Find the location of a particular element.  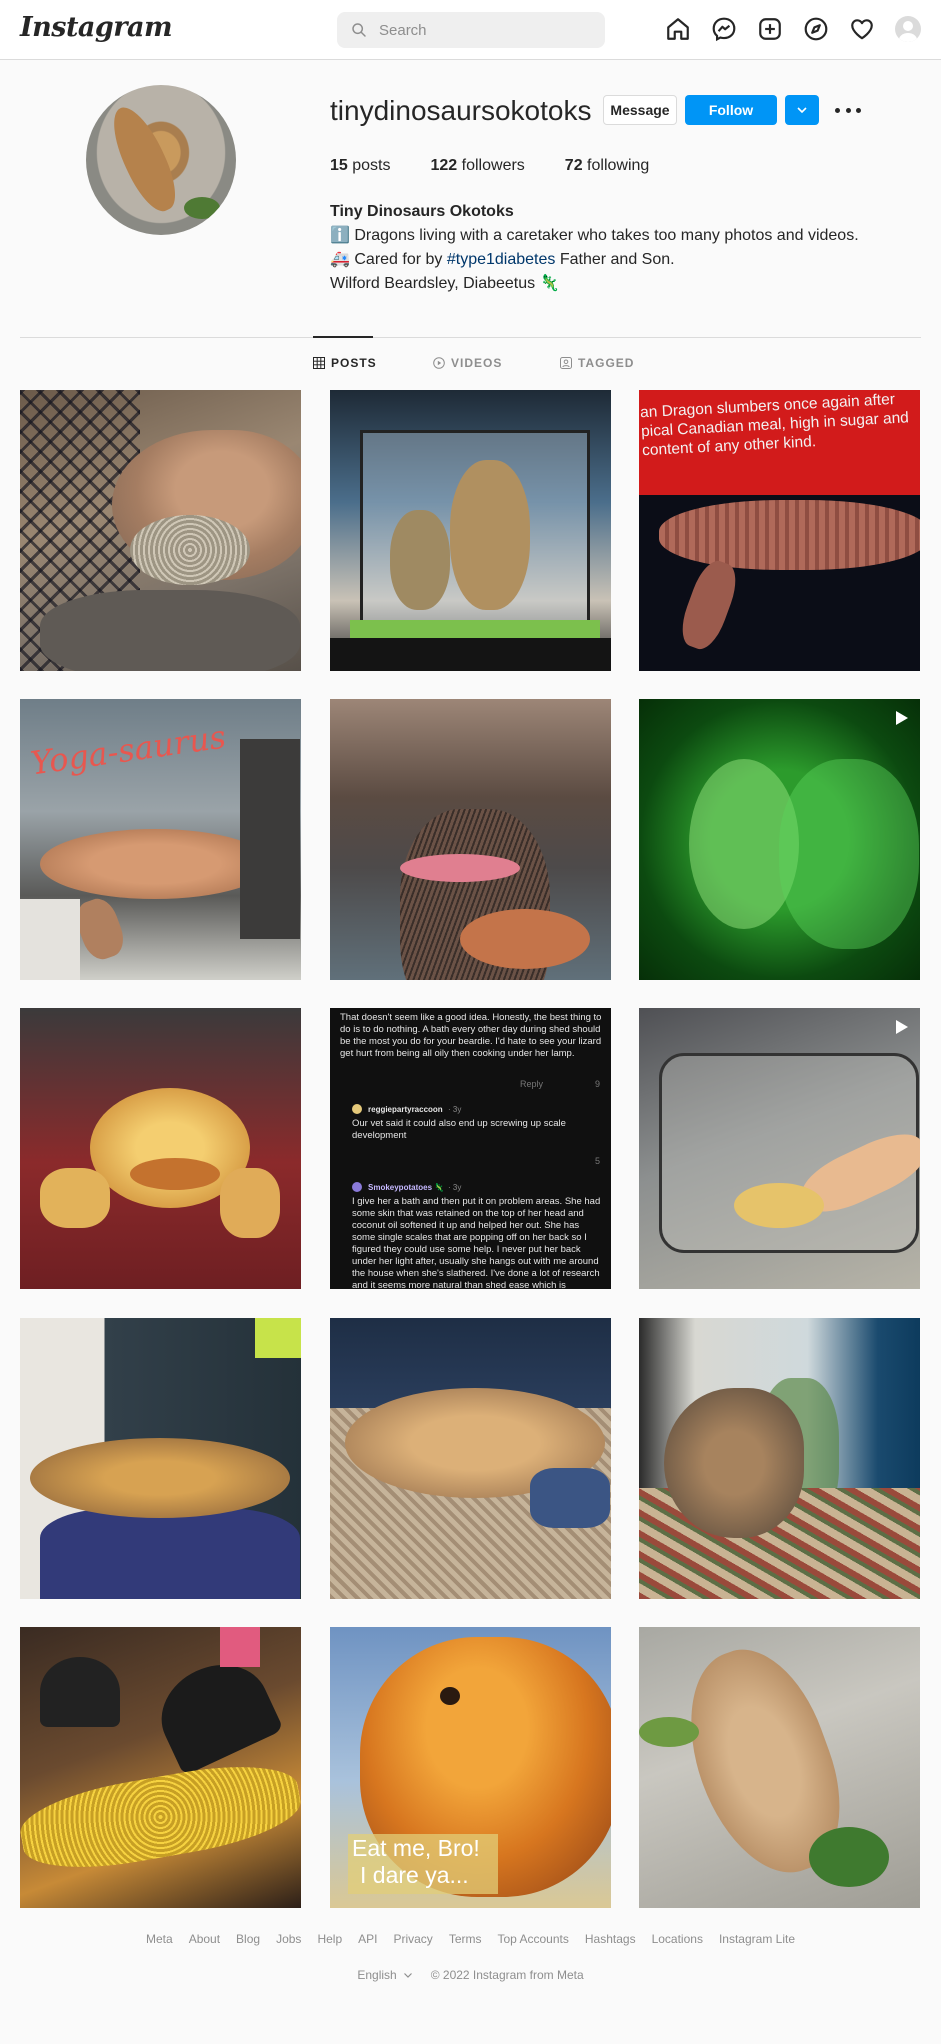

posts-stat: 15 posts is located at coordinates (360, 165).